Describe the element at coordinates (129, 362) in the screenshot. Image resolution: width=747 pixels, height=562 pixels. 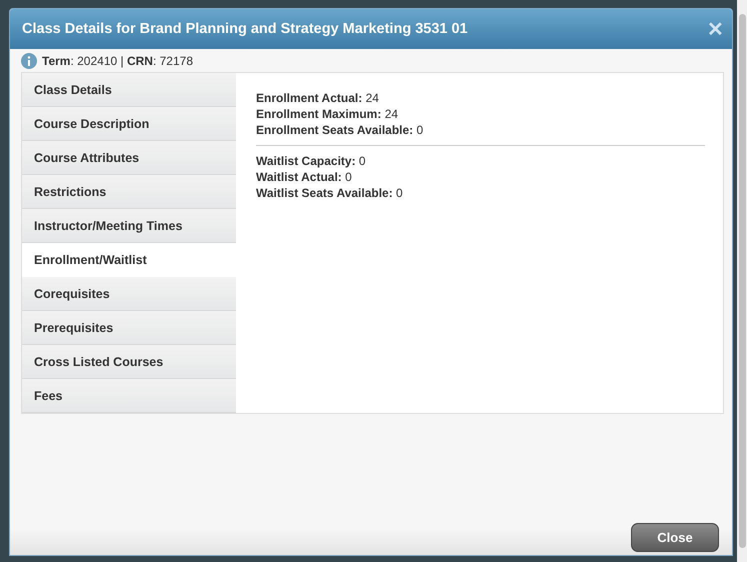
I see `tab: Cross Listed Courses` at that location.